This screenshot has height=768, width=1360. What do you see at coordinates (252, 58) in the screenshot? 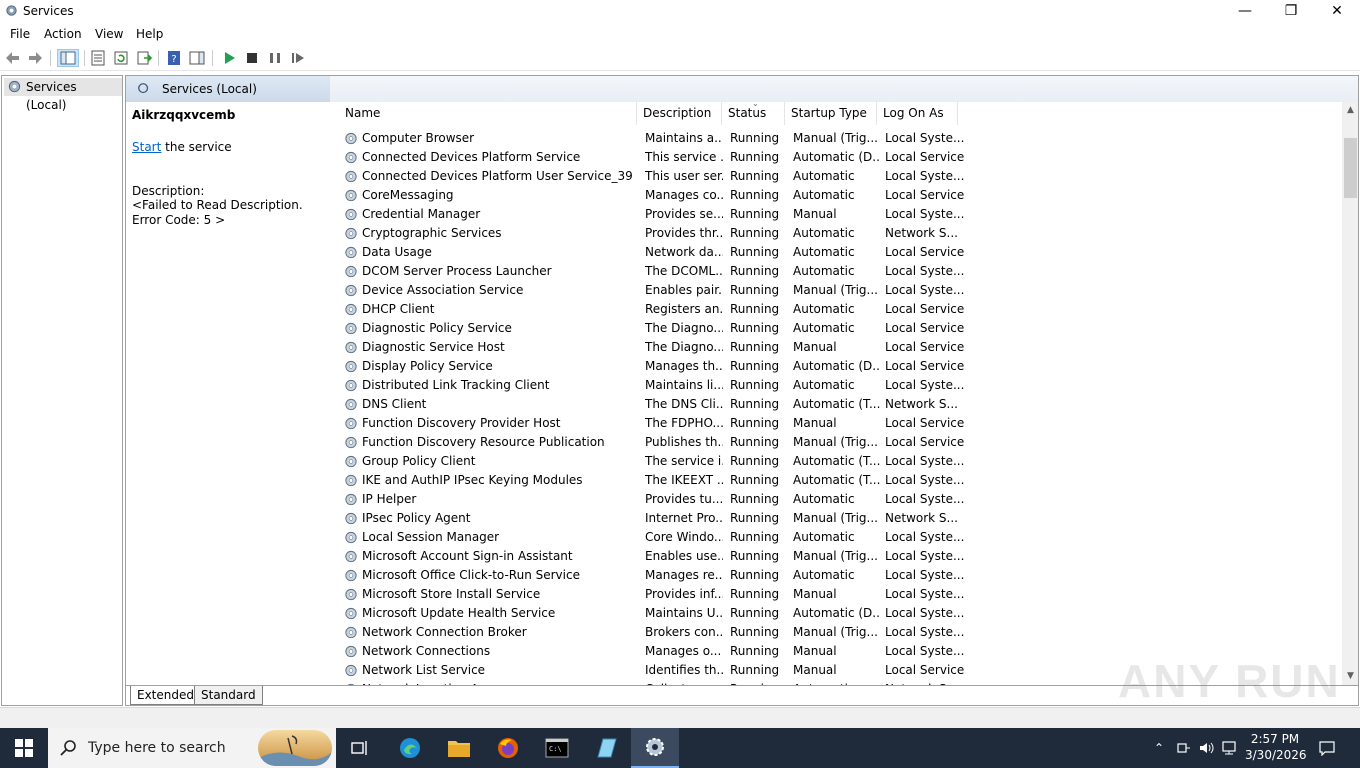
I see `stop-service-icon` at bounding box center [252, 58].